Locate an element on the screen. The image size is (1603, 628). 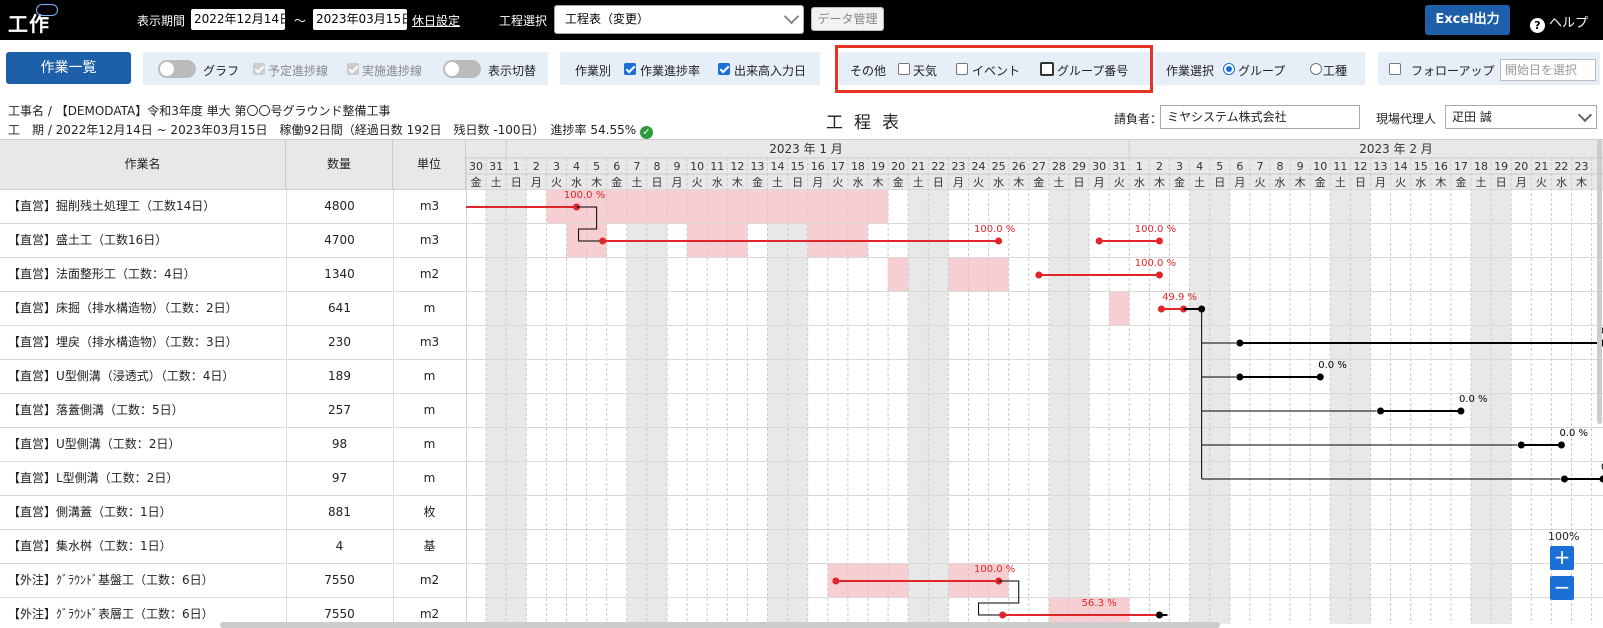
day-number: 24 is located at coordinates (979, 166).